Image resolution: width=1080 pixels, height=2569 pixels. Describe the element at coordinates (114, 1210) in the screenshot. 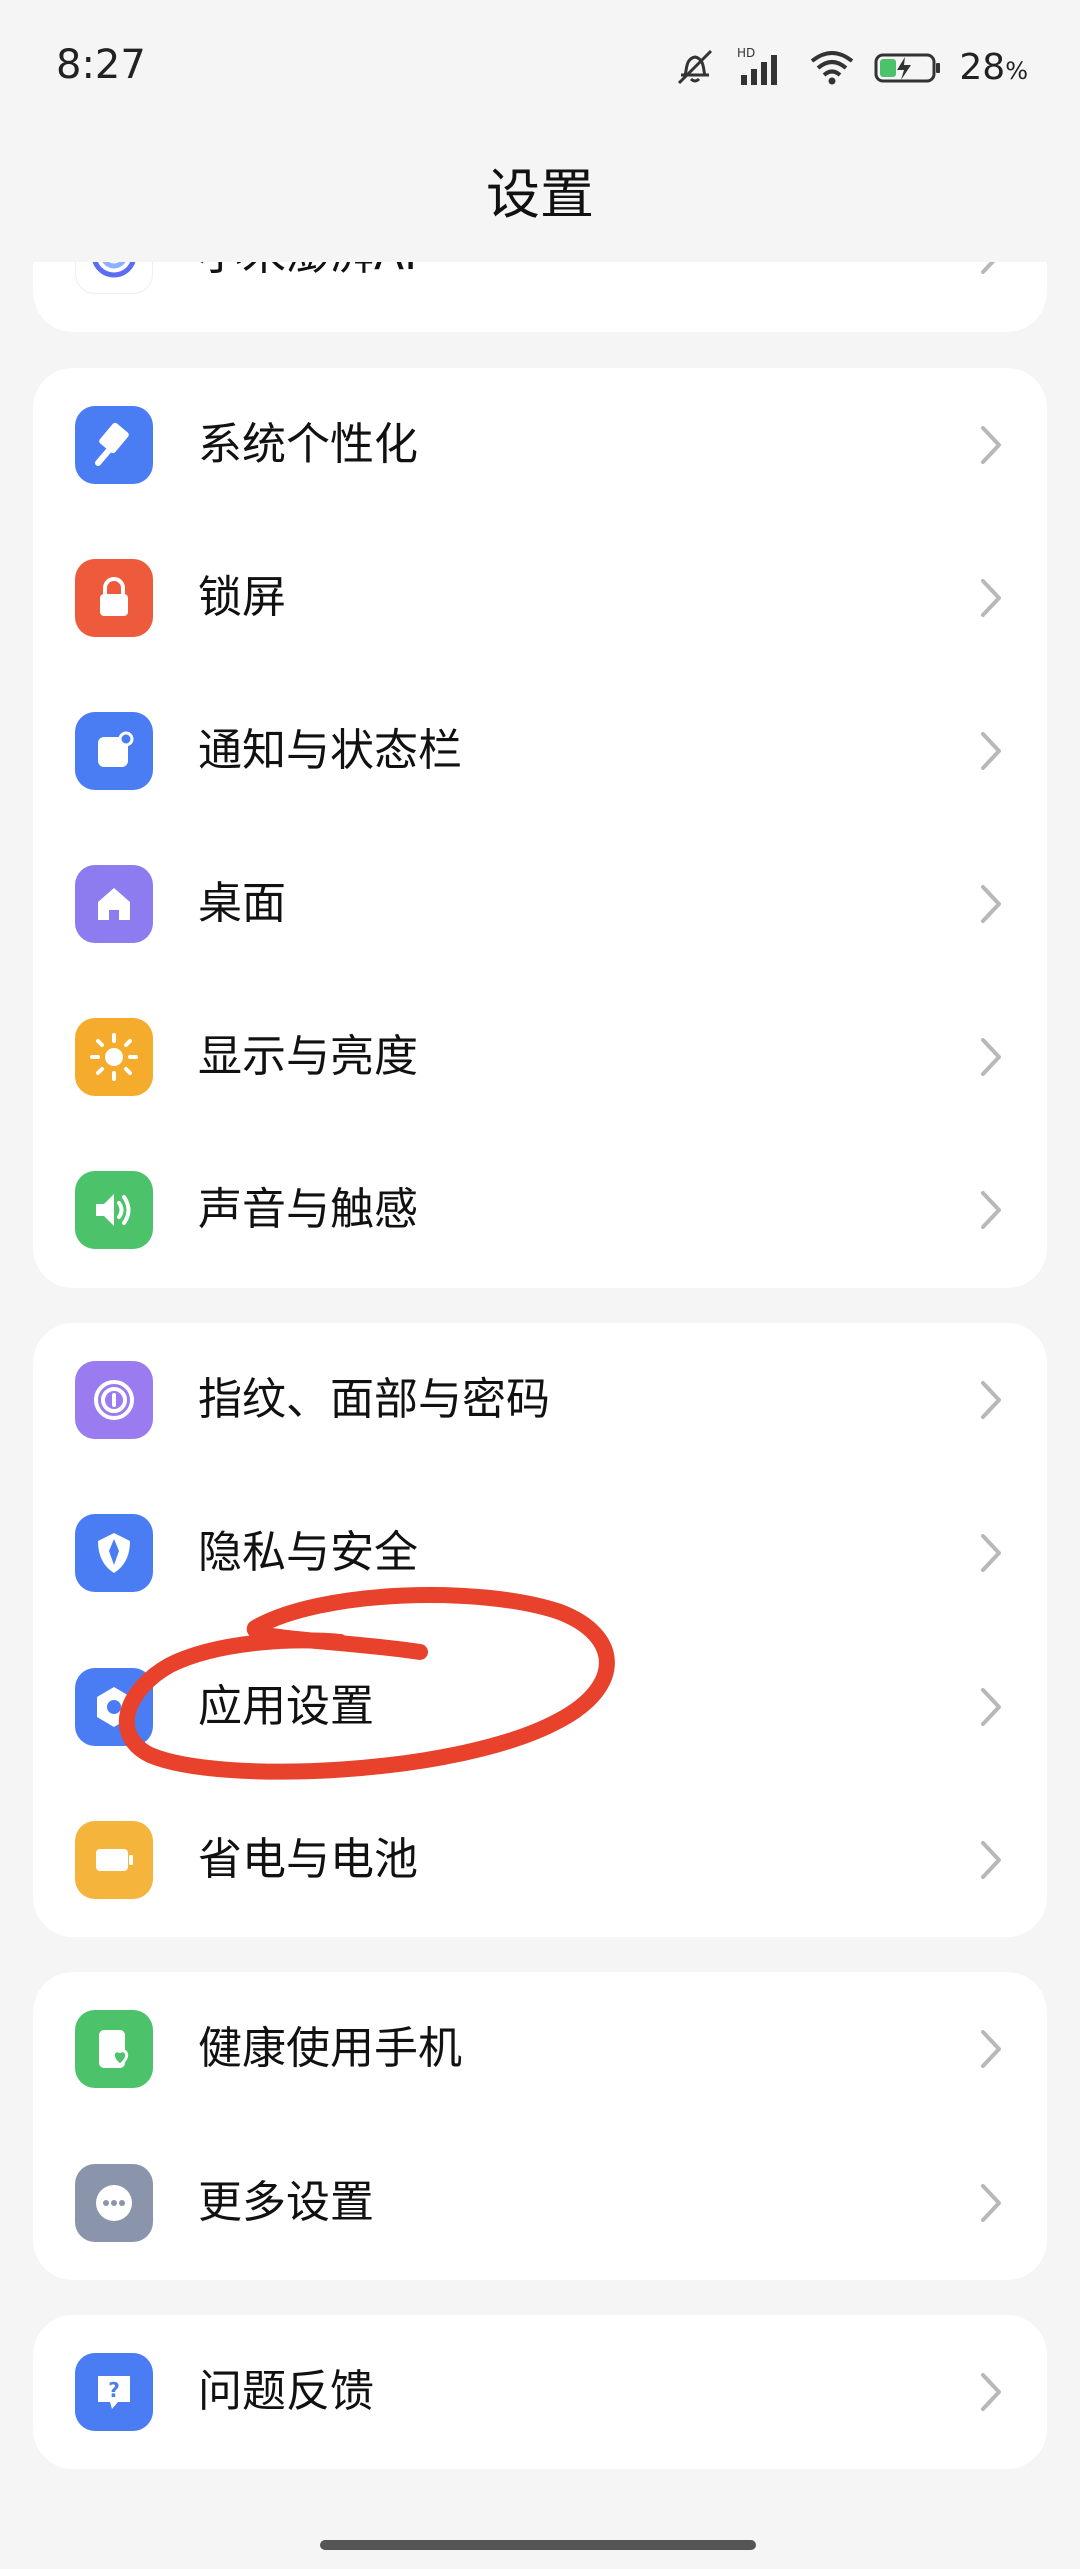

I see `speaker-icon` at that location.